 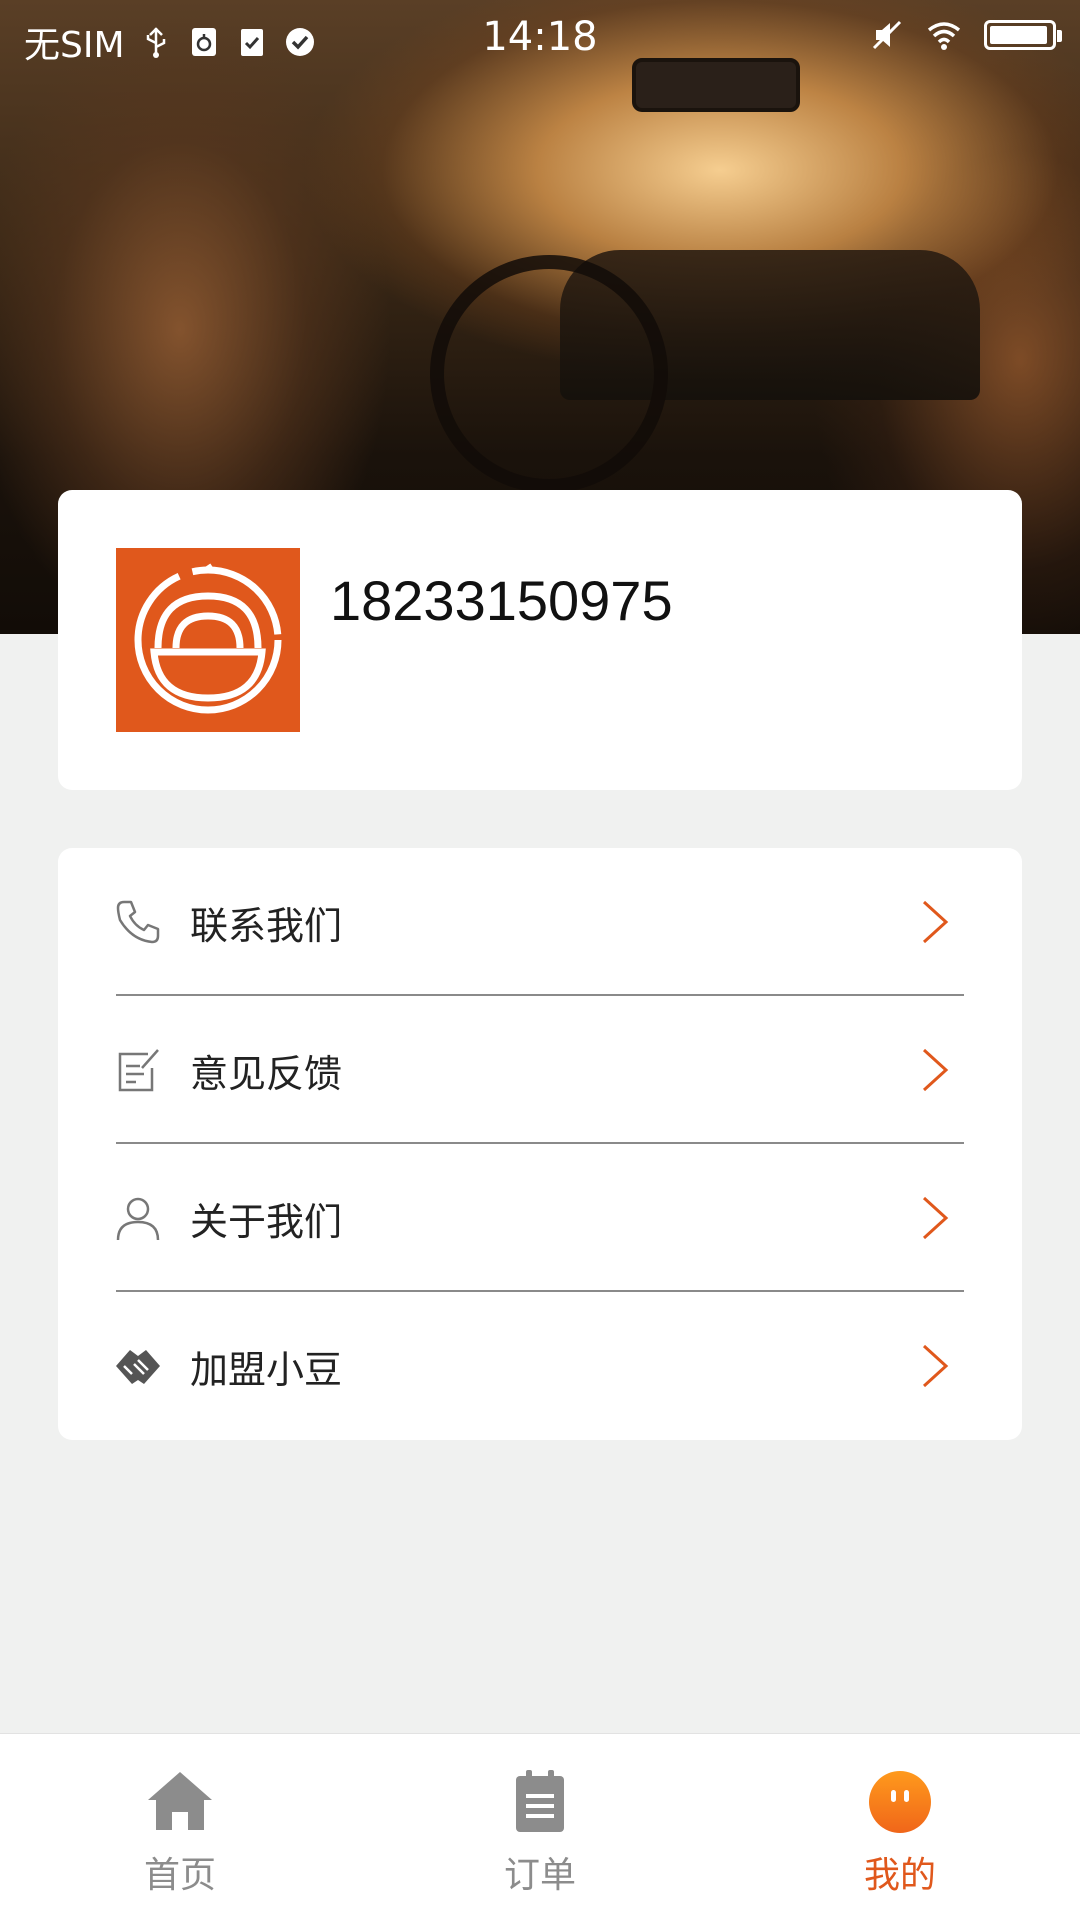 I want to click on handshake-icon, so click(x=138, y=1367).